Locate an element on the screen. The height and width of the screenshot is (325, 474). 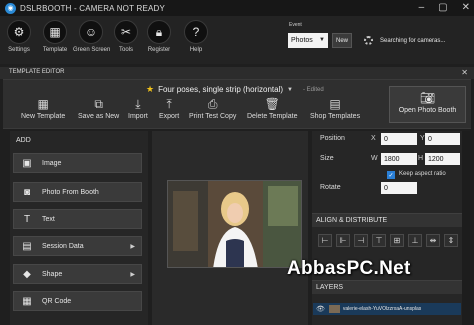
window-controls: – ▢ ✕ is located at coordinates (444, 7).